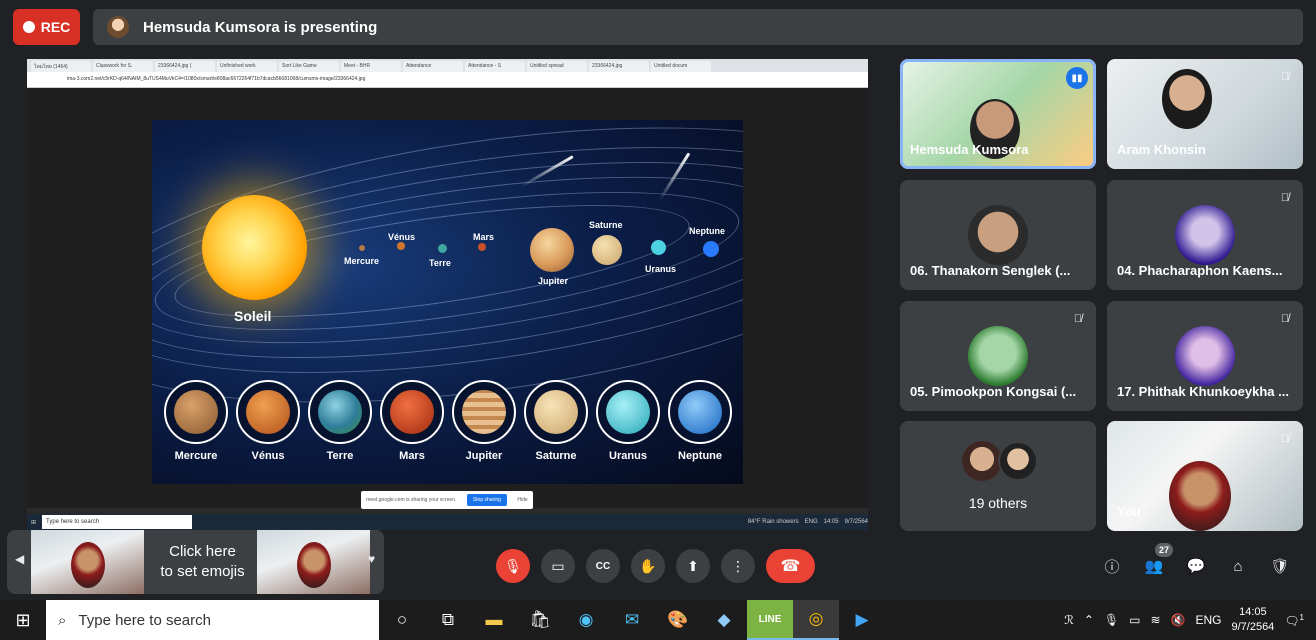 This screenshot has width=1316, height=640. What do you see at coordinates (433, 66) in the screenshot?
I see `browser-tab: Attendance` at bounding box center [433, 66].